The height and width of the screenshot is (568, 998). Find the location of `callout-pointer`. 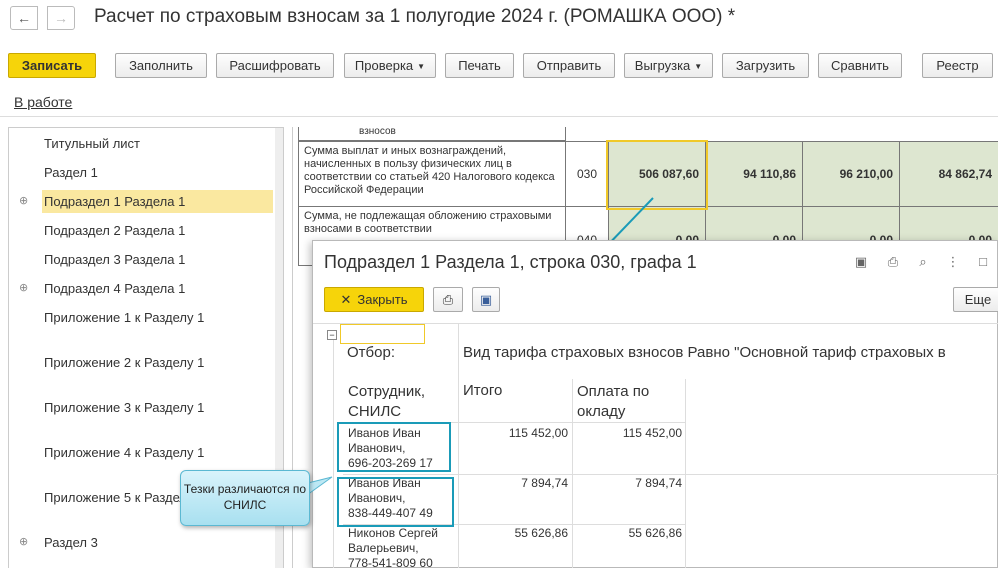

callout-pointer is located at coordinates (316, 488).